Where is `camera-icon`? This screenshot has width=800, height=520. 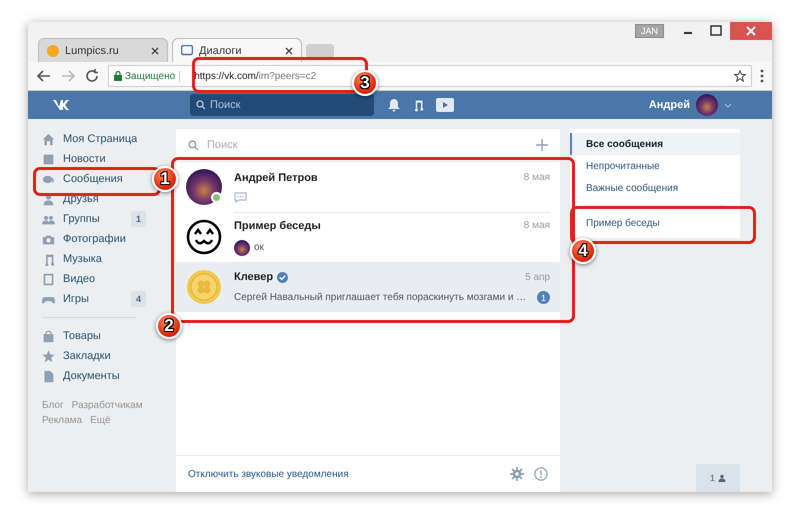 camera-icon is located at coordinates (48, 239).